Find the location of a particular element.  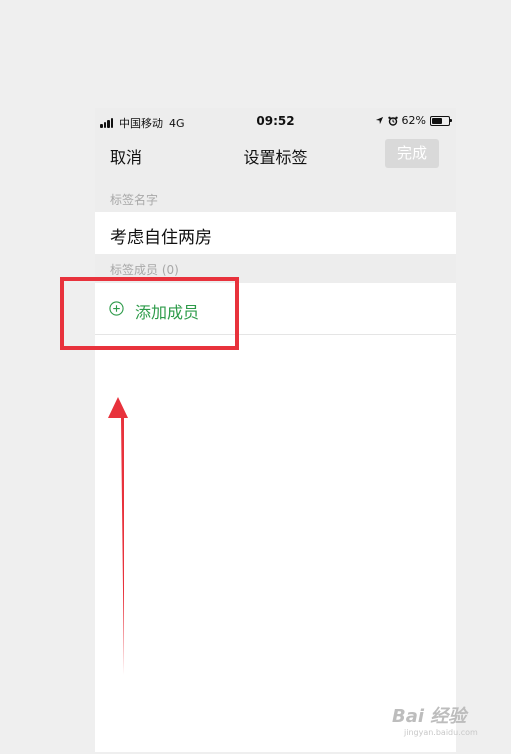

watermark-url: jingyan.baidu.com is located at coordinates (441, 732).